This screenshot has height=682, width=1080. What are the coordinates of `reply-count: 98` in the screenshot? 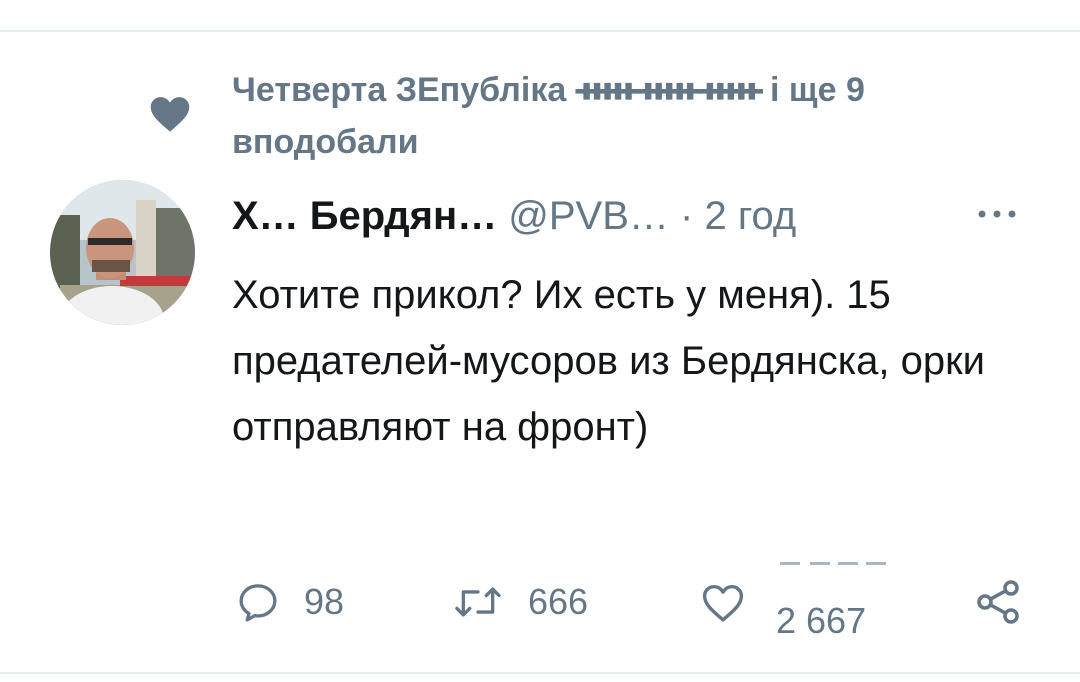 It's located at (324, 601).